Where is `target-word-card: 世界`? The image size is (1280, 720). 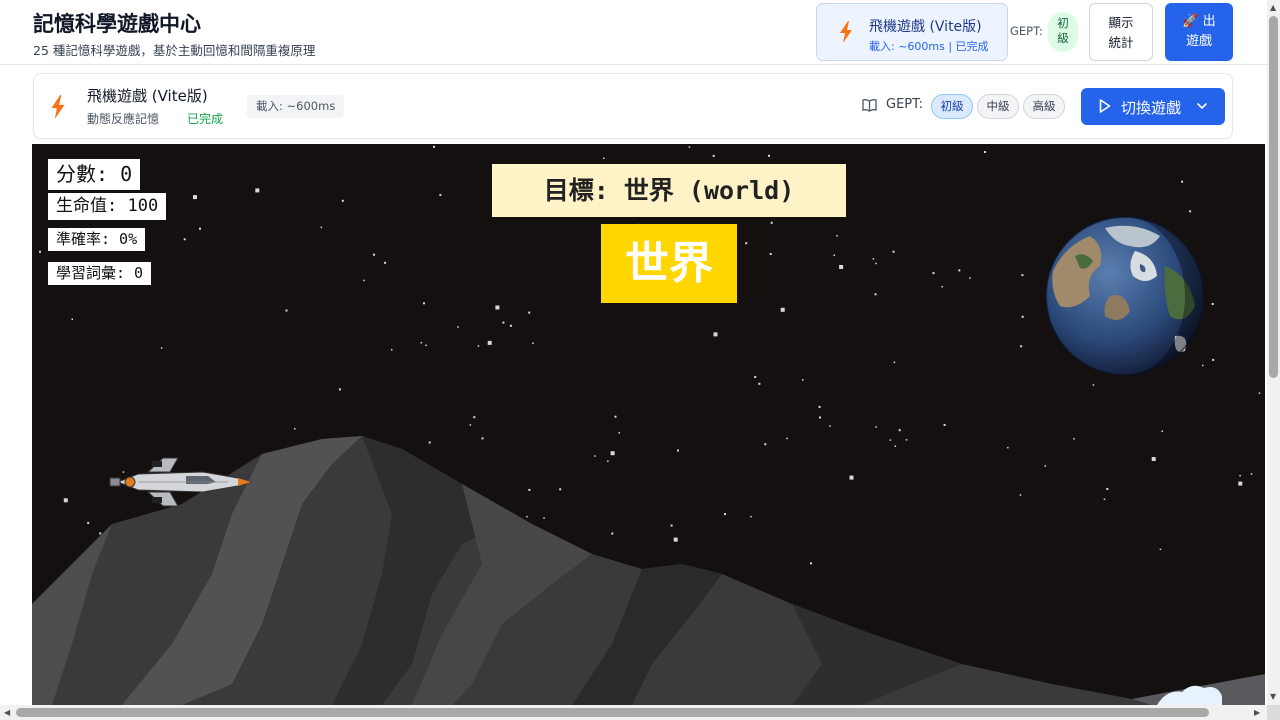 target-word-card: 世界 is located at coordinates (669, 263).